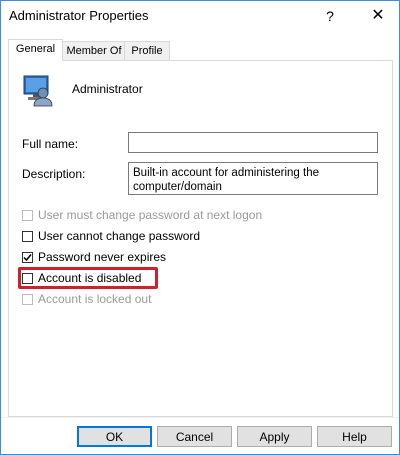  I want to click on account-locked-out-checkbox, so click(27, 299).